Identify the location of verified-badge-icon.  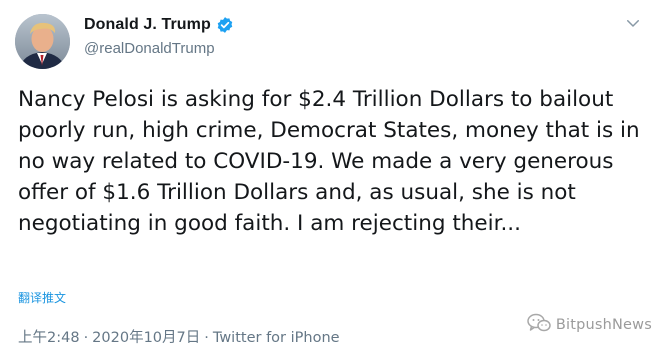
(225, 25).